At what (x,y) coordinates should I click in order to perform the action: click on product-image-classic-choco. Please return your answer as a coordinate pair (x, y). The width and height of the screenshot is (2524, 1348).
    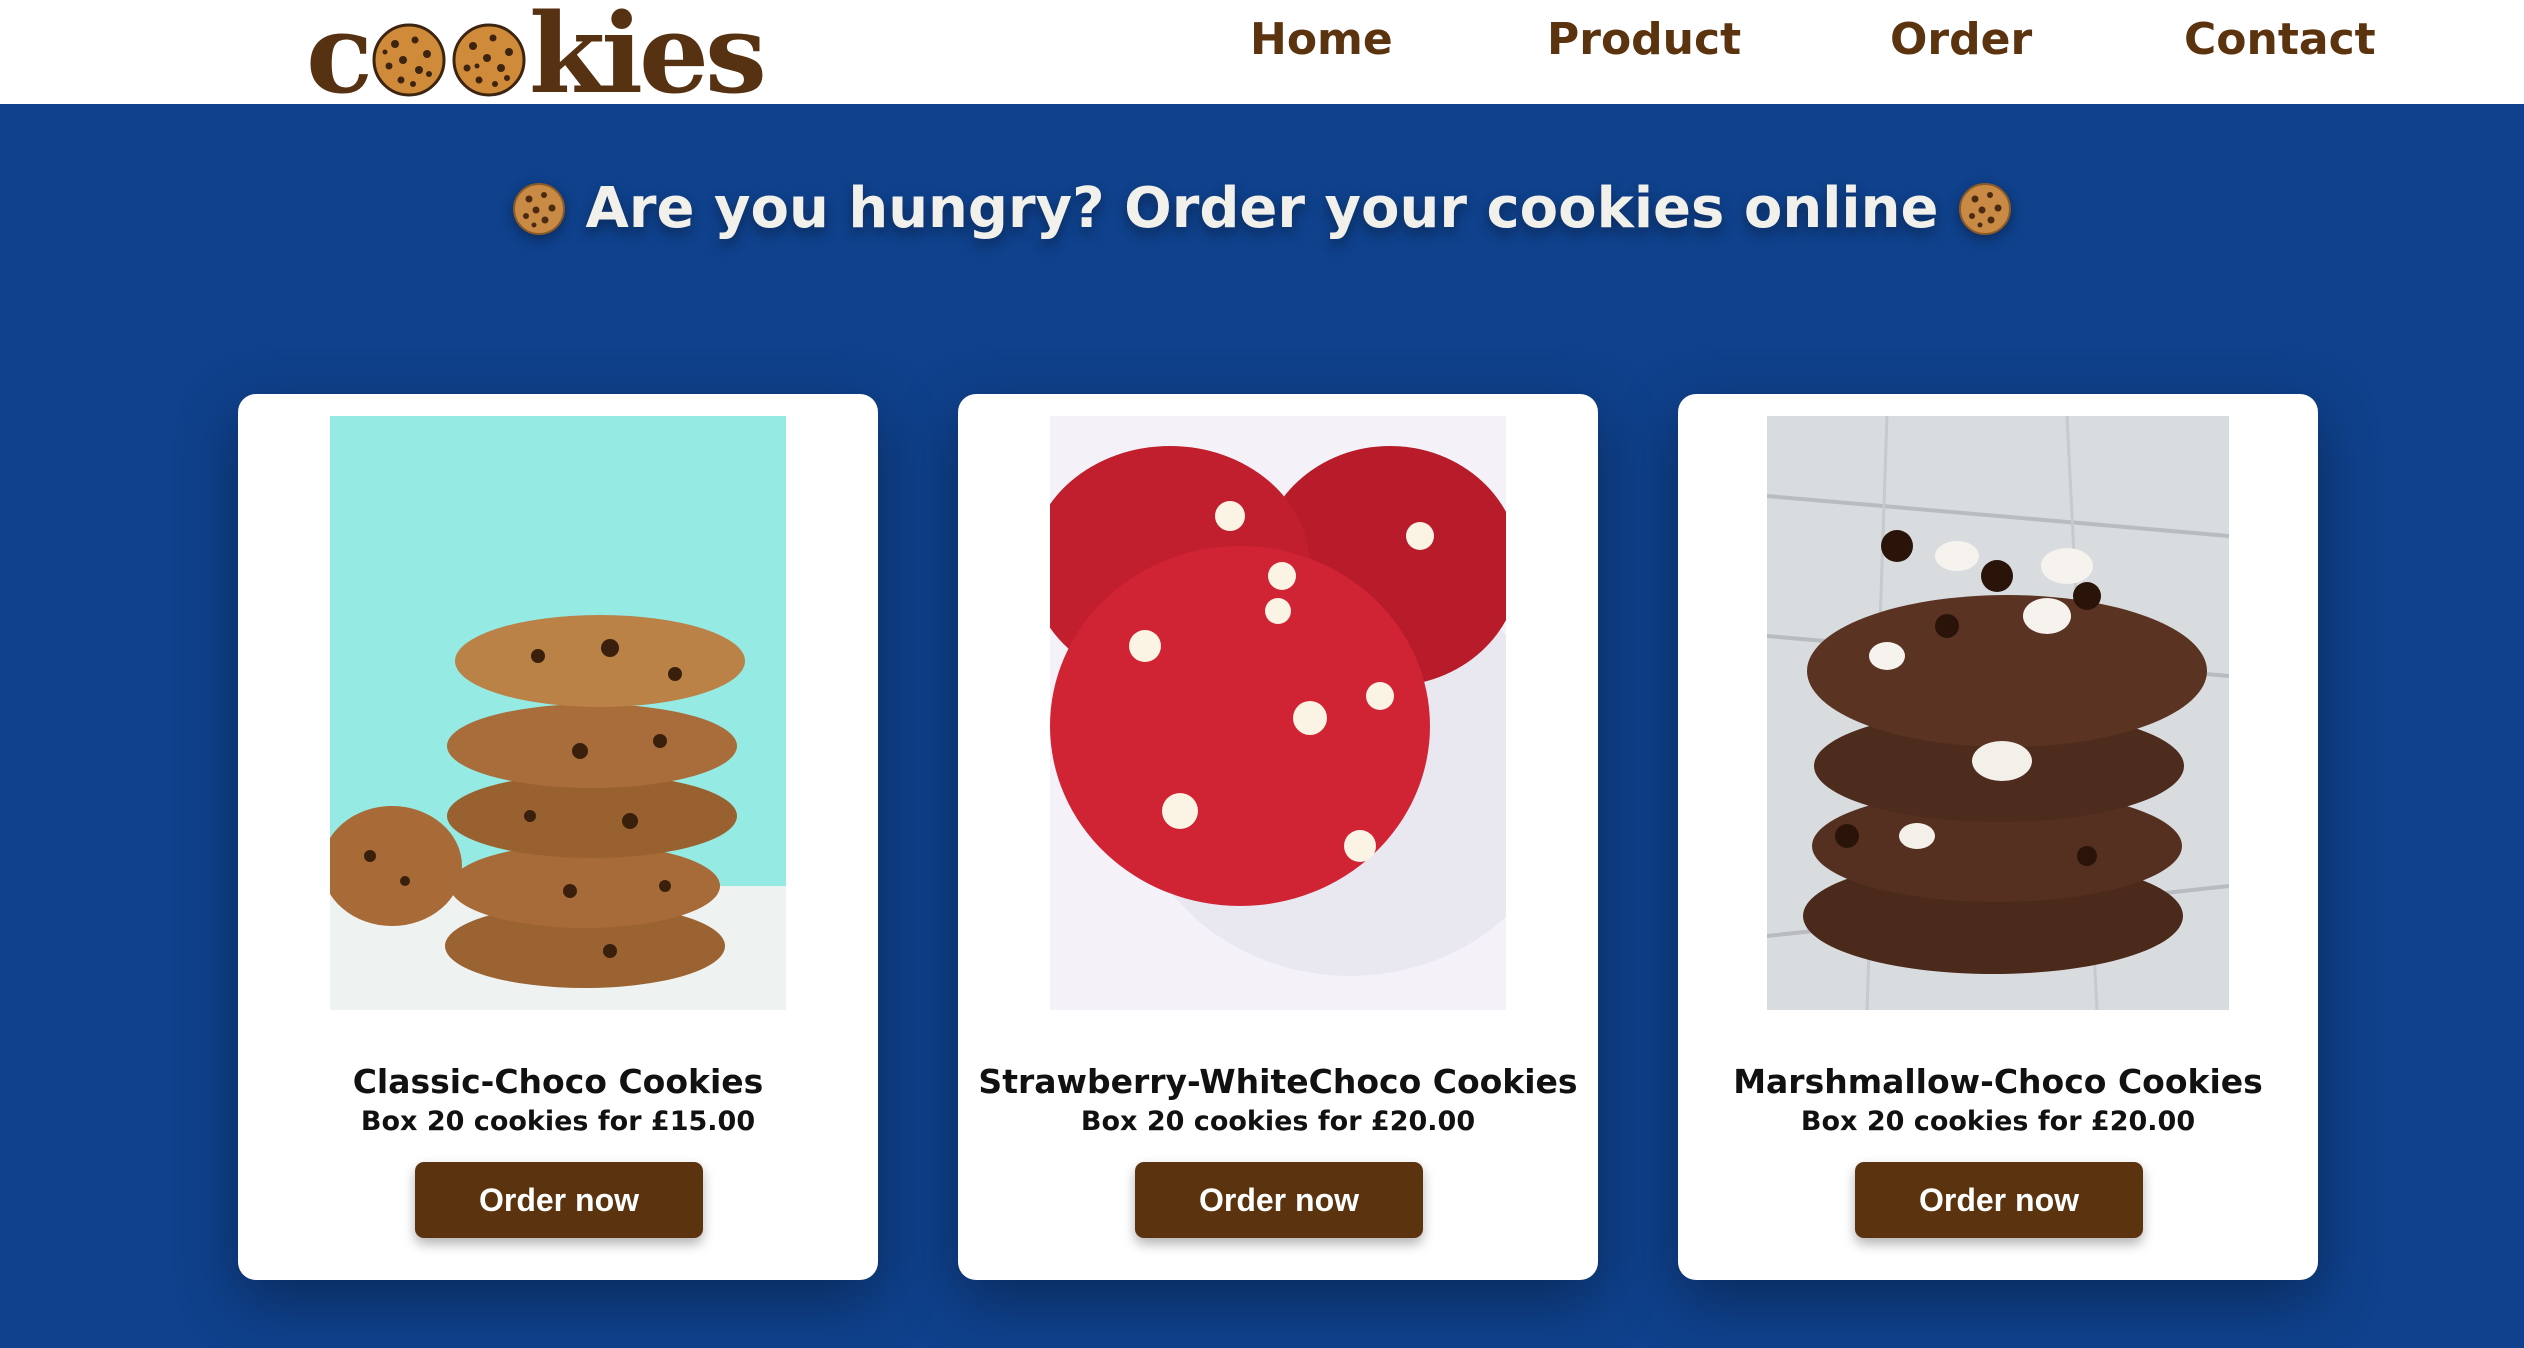
    Looking at the image, I should click on (558, 713).